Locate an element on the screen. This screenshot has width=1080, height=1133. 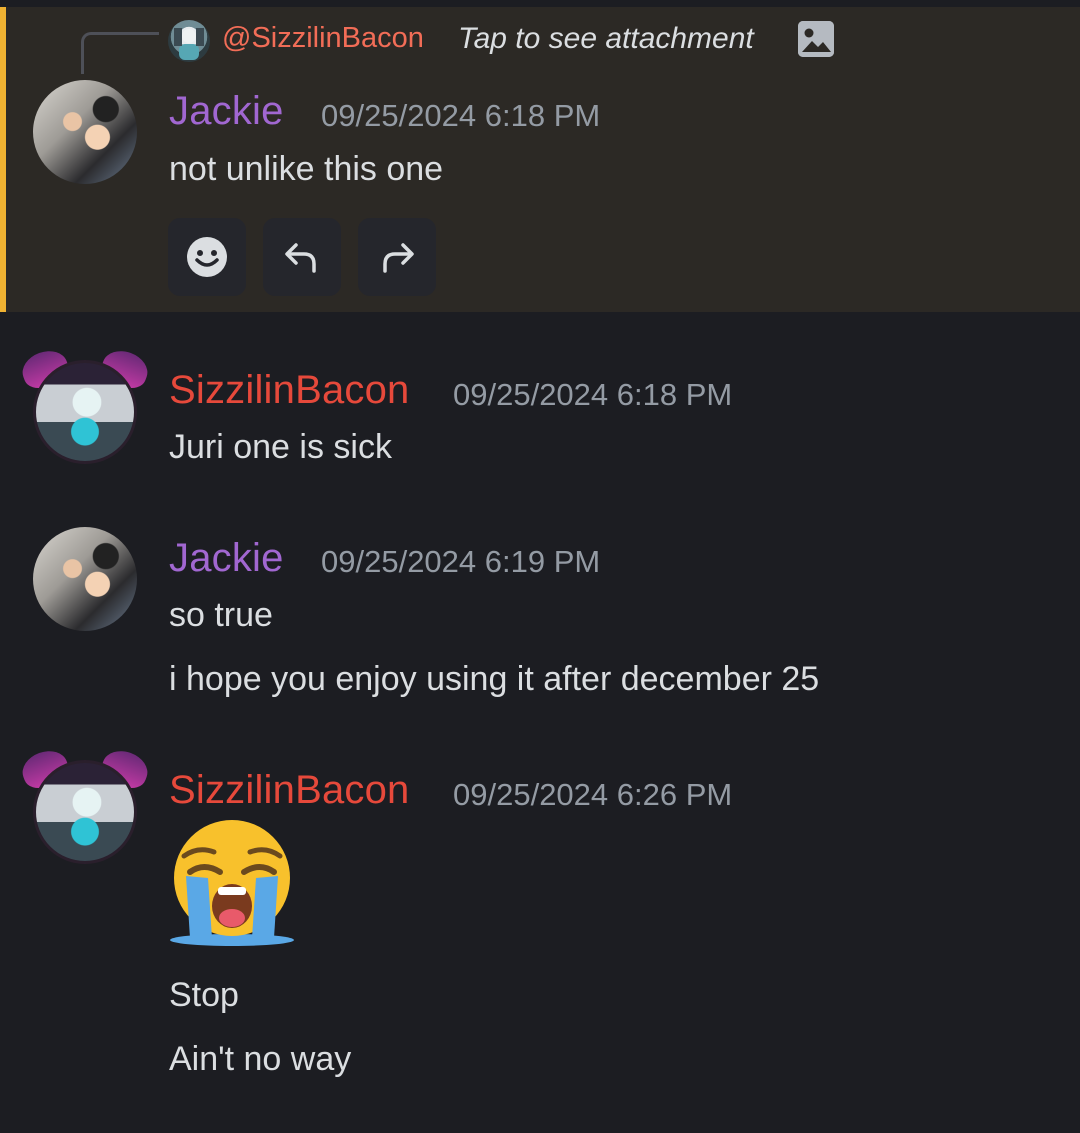
image-icon is located at coordinates (816, 39).